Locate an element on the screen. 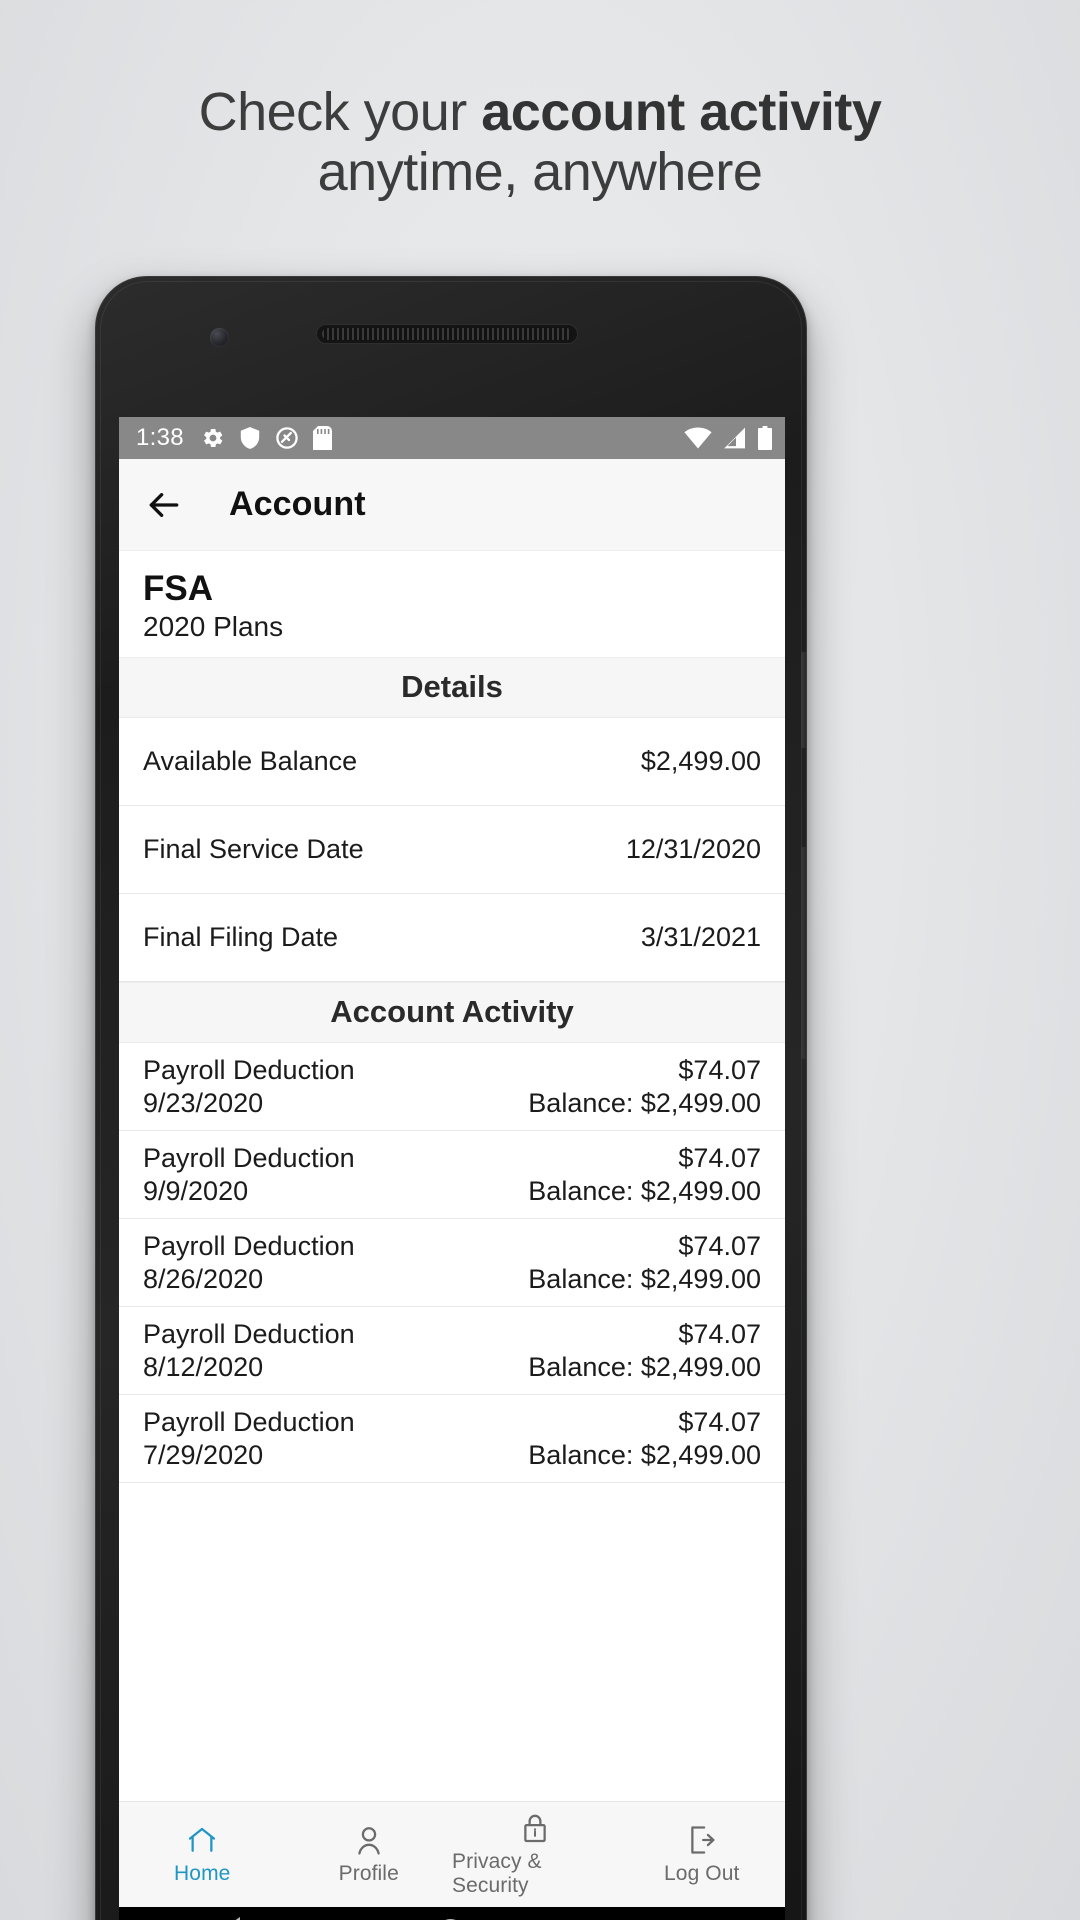  activity-date: 7/29/2020 is located at coordinates (203, 1454).